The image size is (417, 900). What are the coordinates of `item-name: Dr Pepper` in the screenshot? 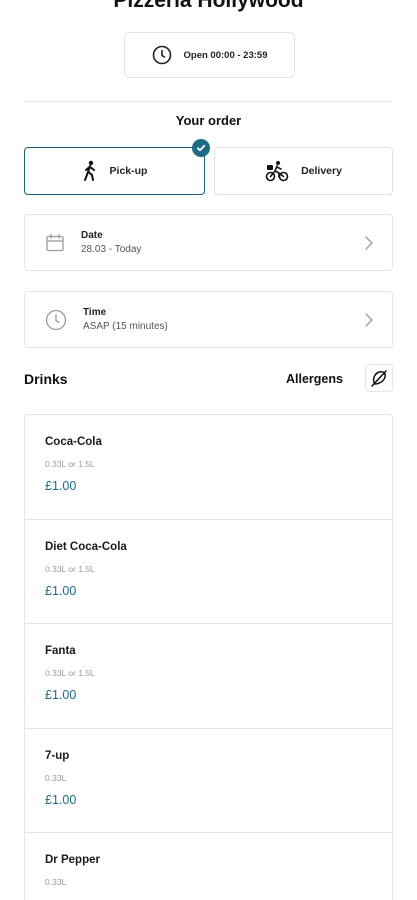 It's located at (72, 860).